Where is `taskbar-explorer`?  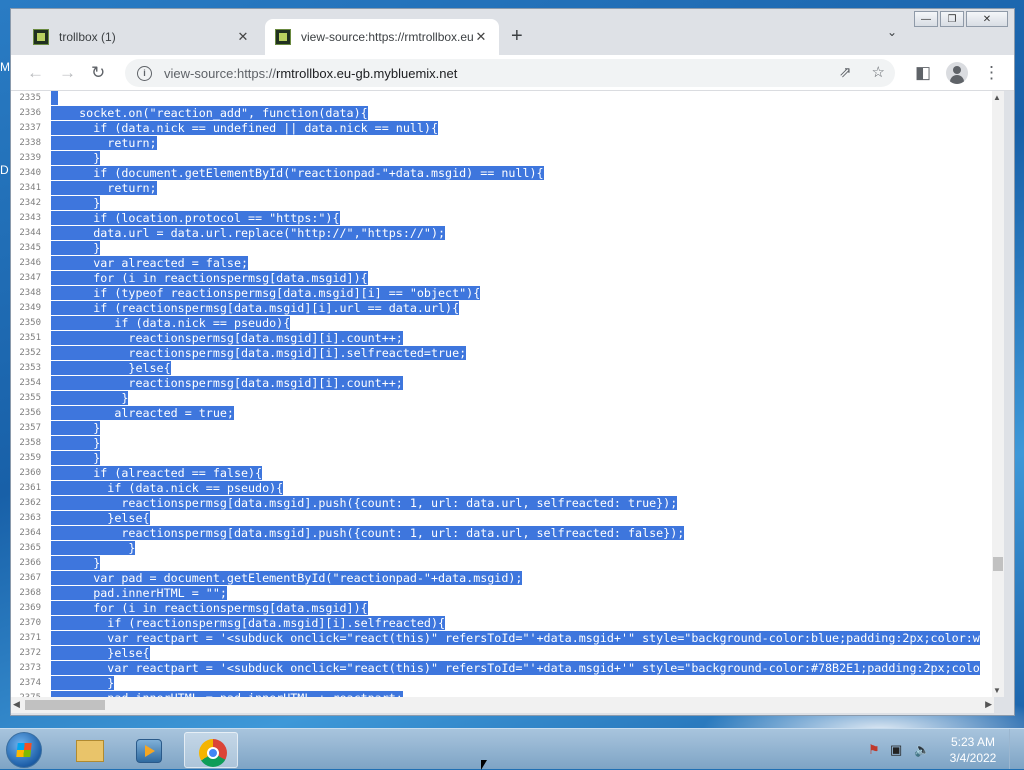
taskbar-explorer is located at coordinates (89, 750).